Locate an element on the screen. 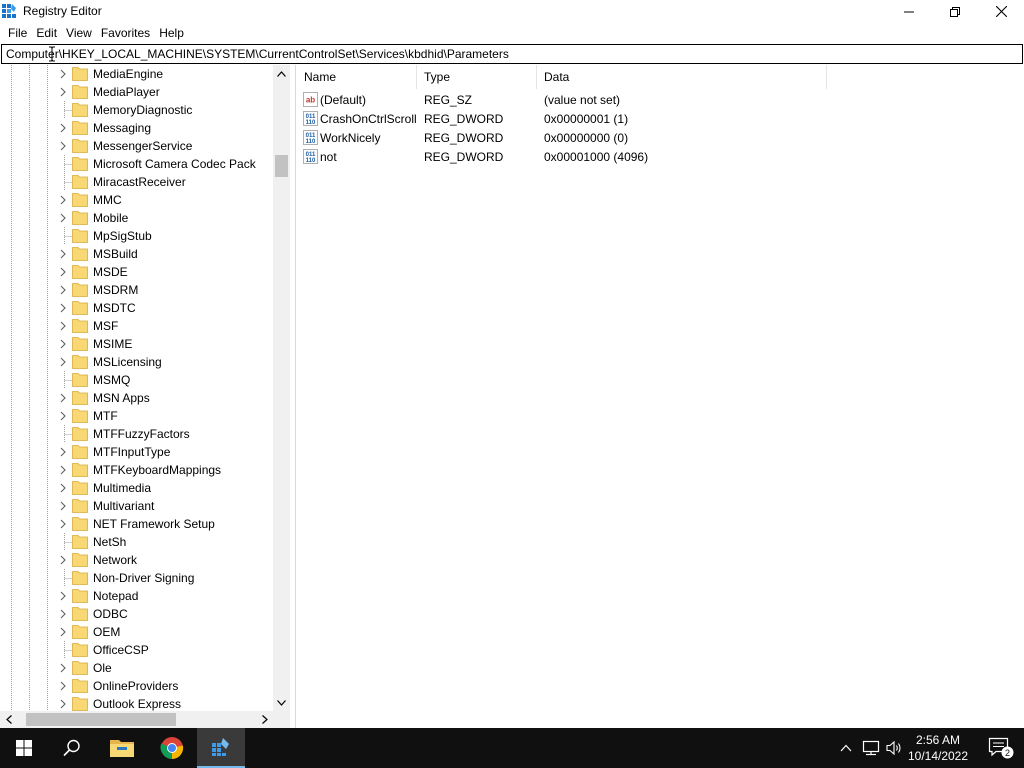 The image size is (1024, 768). tree-item: MediaEngine is located at coordinates (136, 74).